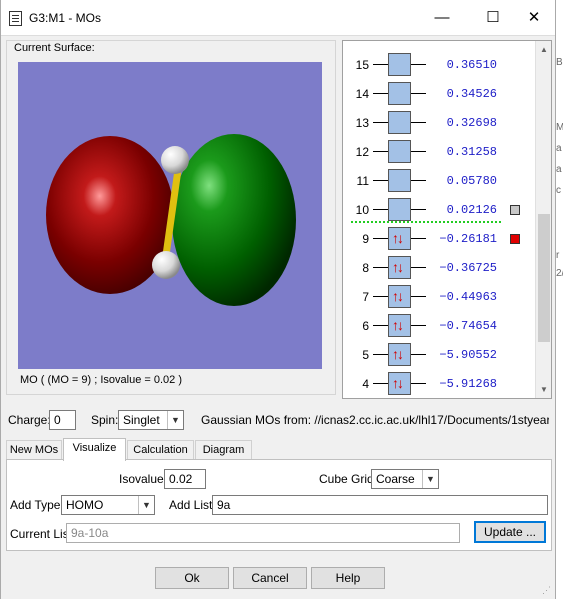 The width and height of the screenshot is (563, 599). What do you see at coordinates (85, 505) in the screenshot?
I see `add-type-value: HOMO` at bounding box center [85, 505].